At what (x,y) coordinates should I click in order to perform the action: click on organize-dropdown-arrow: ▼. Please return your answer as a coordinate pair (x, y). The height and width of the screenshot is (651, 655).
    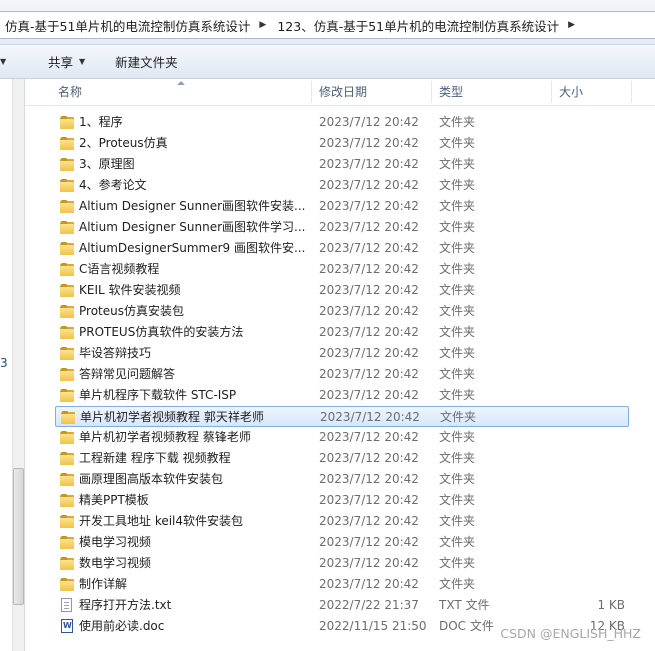
    Looking at the image, I should click on (7, 62).